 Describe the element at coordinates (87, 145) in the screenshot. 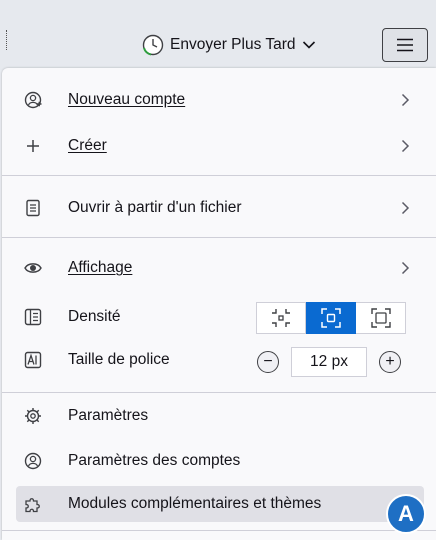

I see `menu-item-label: Créer` at that location.